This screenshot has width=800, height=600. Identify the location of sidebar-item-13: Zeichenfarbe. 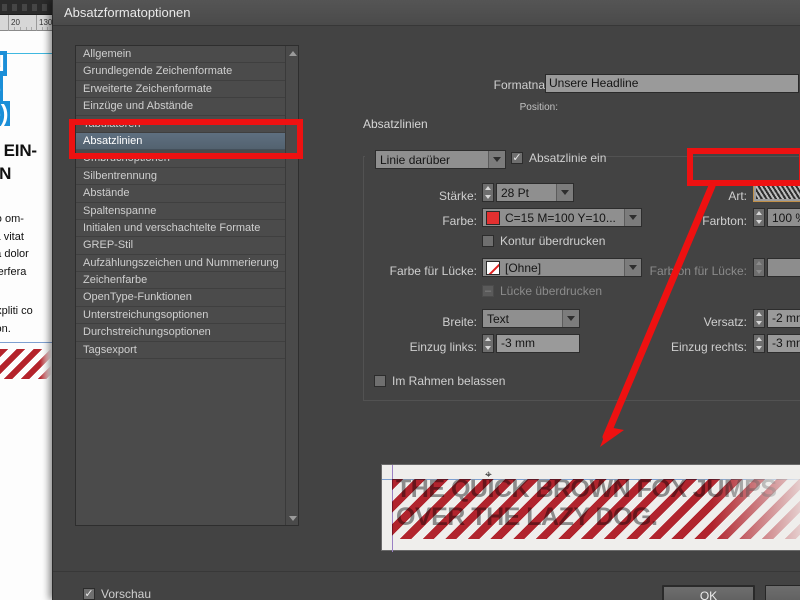
(180, 281).